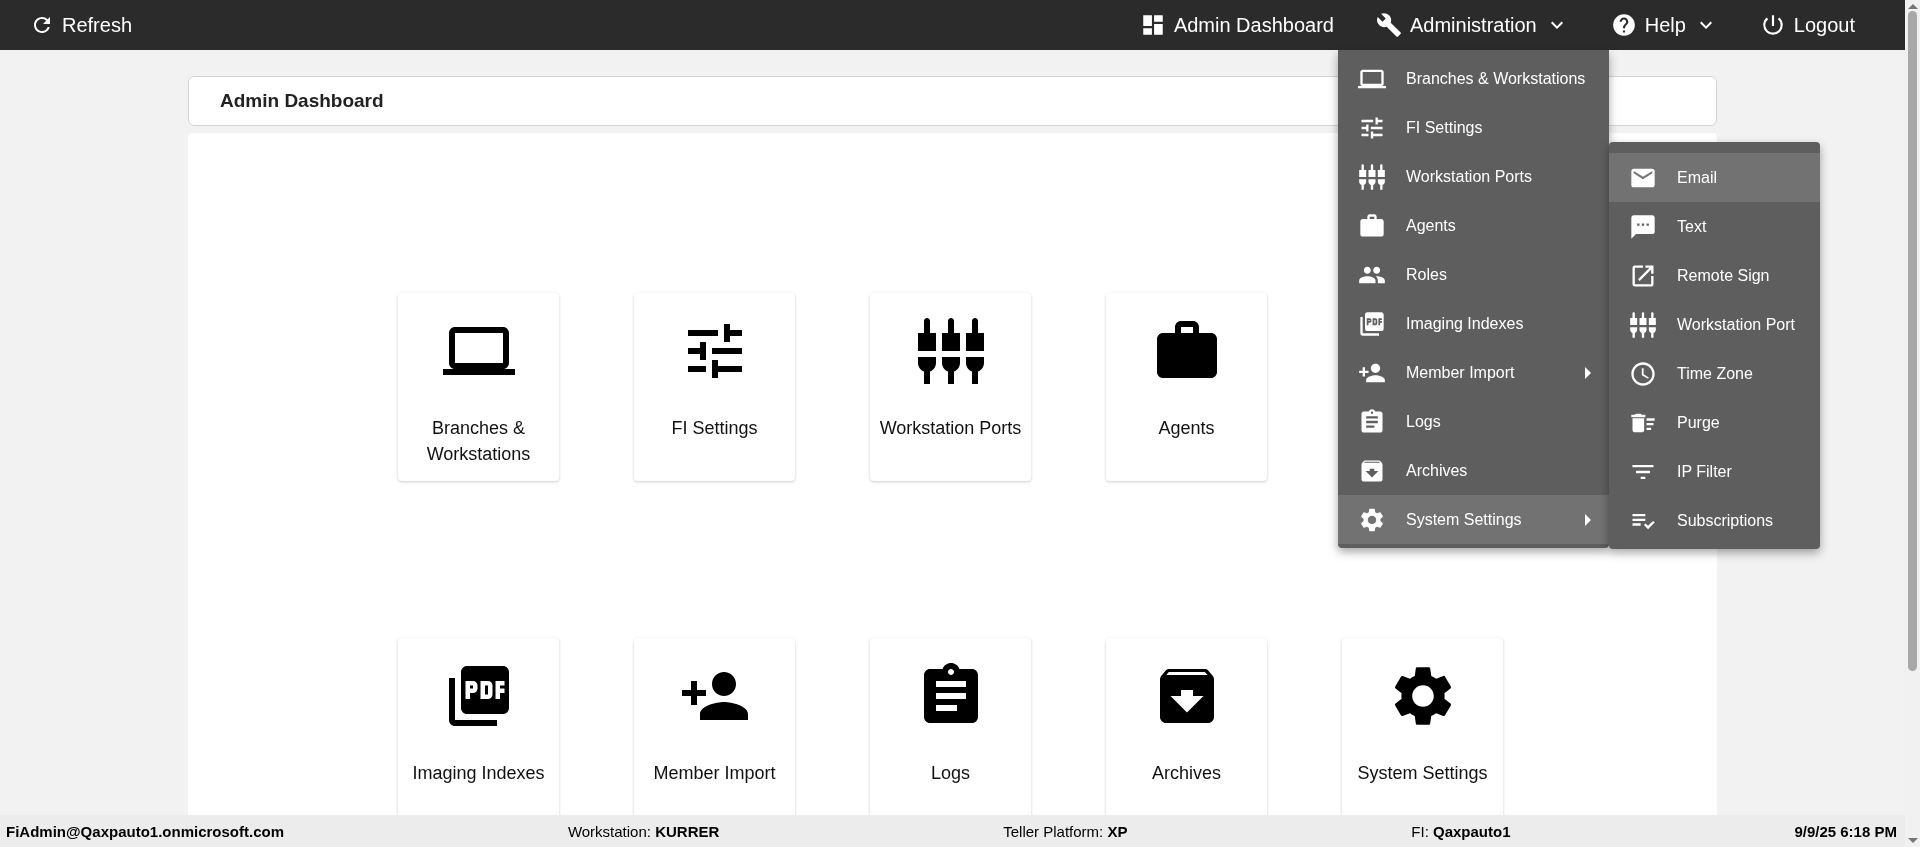 This screenshot has width=1920, height=847. Describe the element at coordinates (478, 726) in the screenshot. I see `dashboard-tile: Imaging Indexes` at that location.